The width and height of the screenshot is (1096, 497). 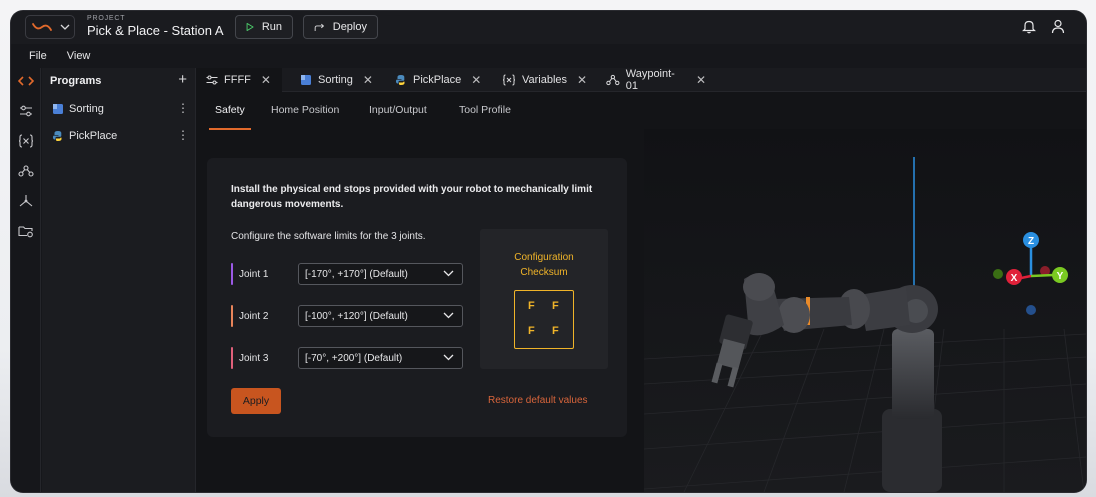 I want to click on program-label: Sorting, so click(x=86, y=109).